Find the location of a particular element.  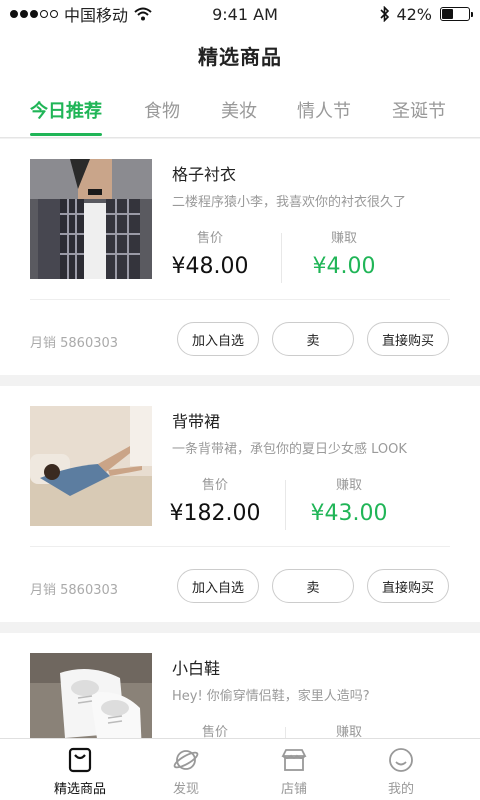

tab-today: 今日推荐 is located at coordinates (66, 110).